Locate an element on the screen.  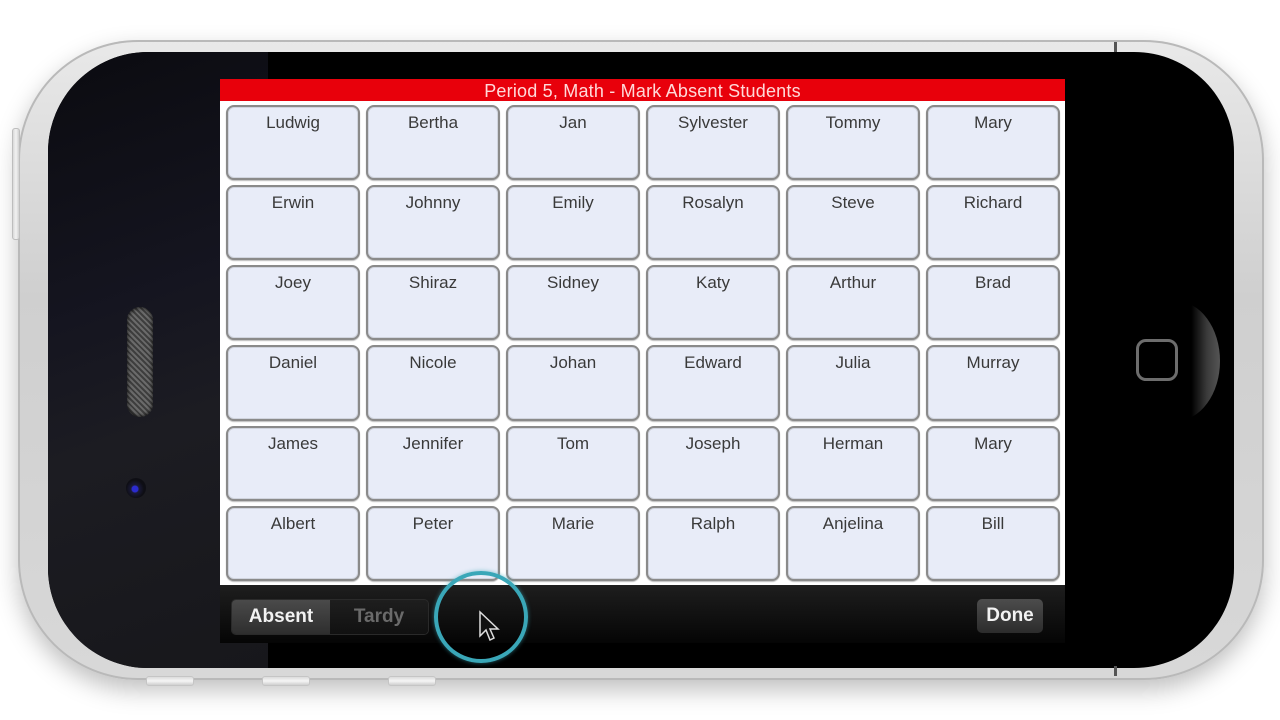
student-button: Bill is located at coordinates (993, 543).